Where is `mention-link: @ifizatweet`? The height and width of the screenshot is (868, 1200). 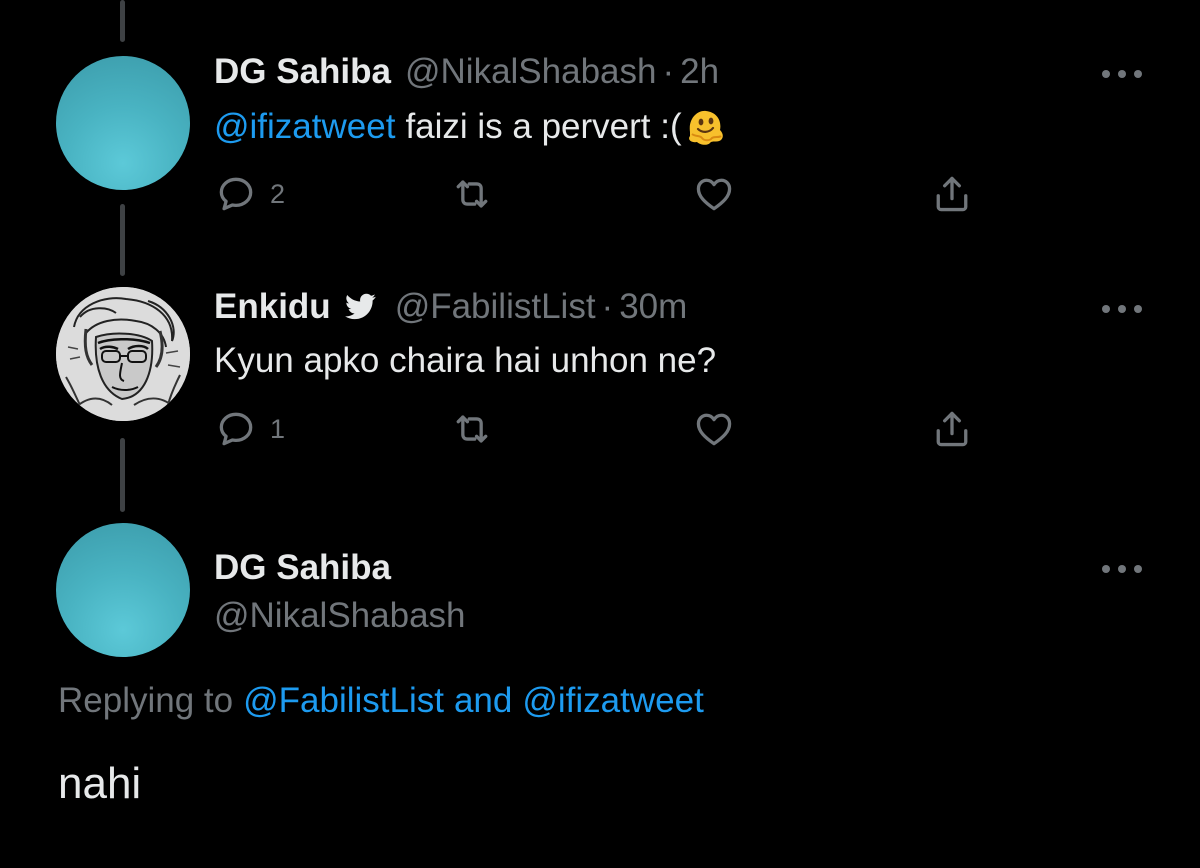
mention-link: @ifizatweet is located at coordinates (304, 127).